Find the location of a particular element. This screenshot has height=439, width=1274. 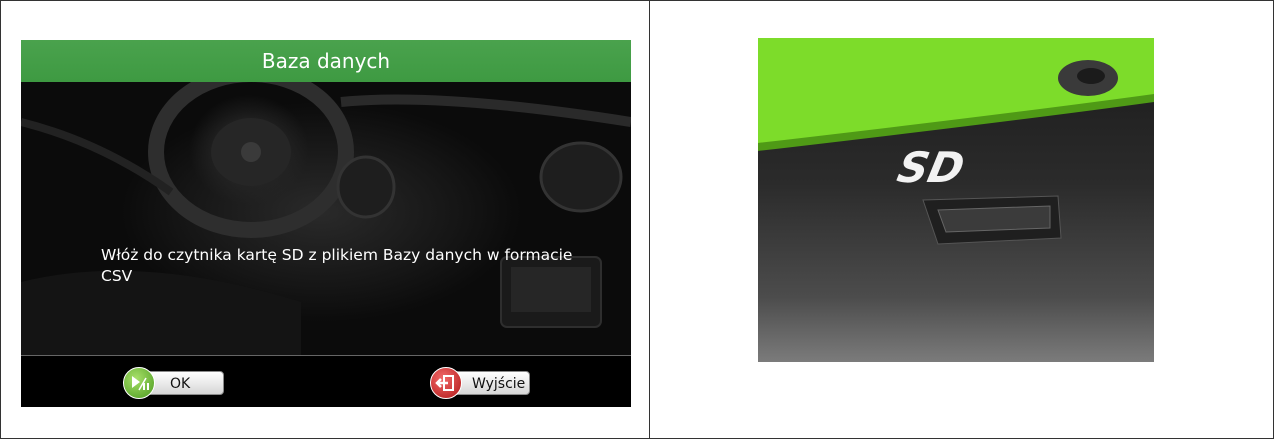

exit-button-label: Wyjście is located at coordinates (499, 384).